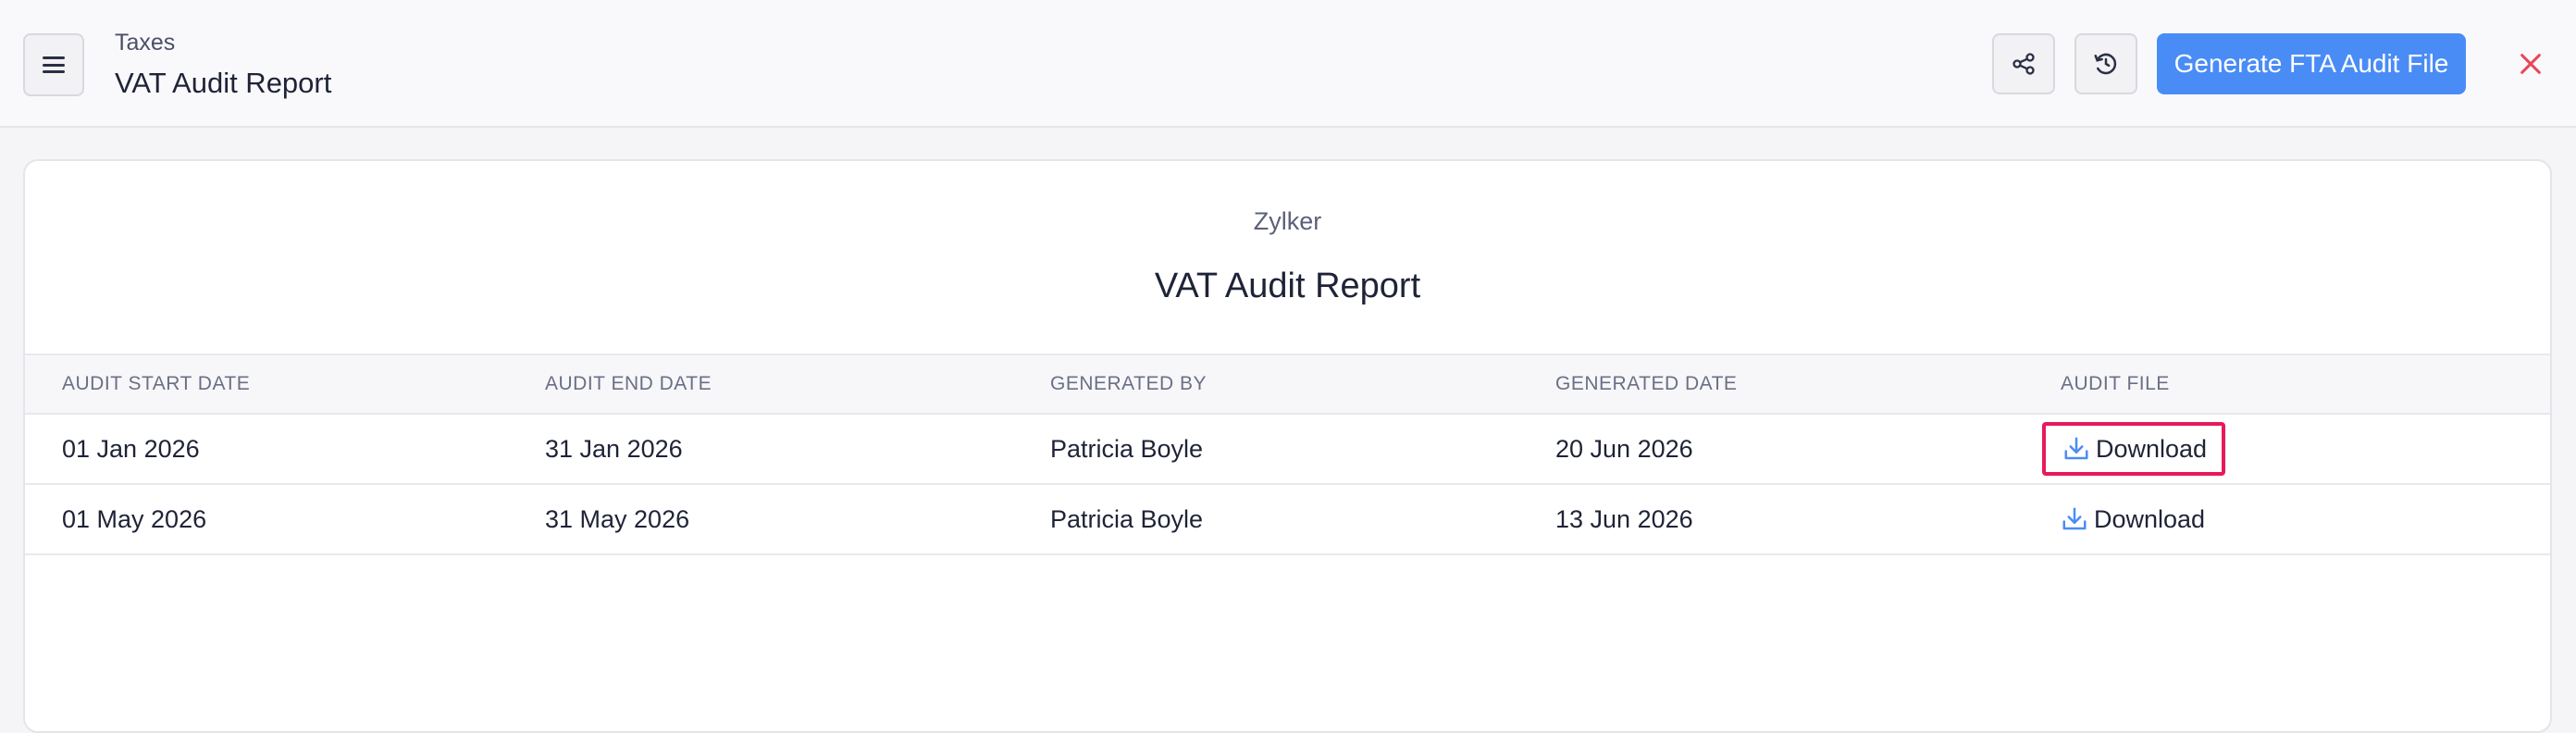 Image resolution: width=2576 pixels, height=733 pixels. Describe the element at coordinates (617, 519) in the screenshot. I see `audit-end-date: 31 May 2026` at that location.